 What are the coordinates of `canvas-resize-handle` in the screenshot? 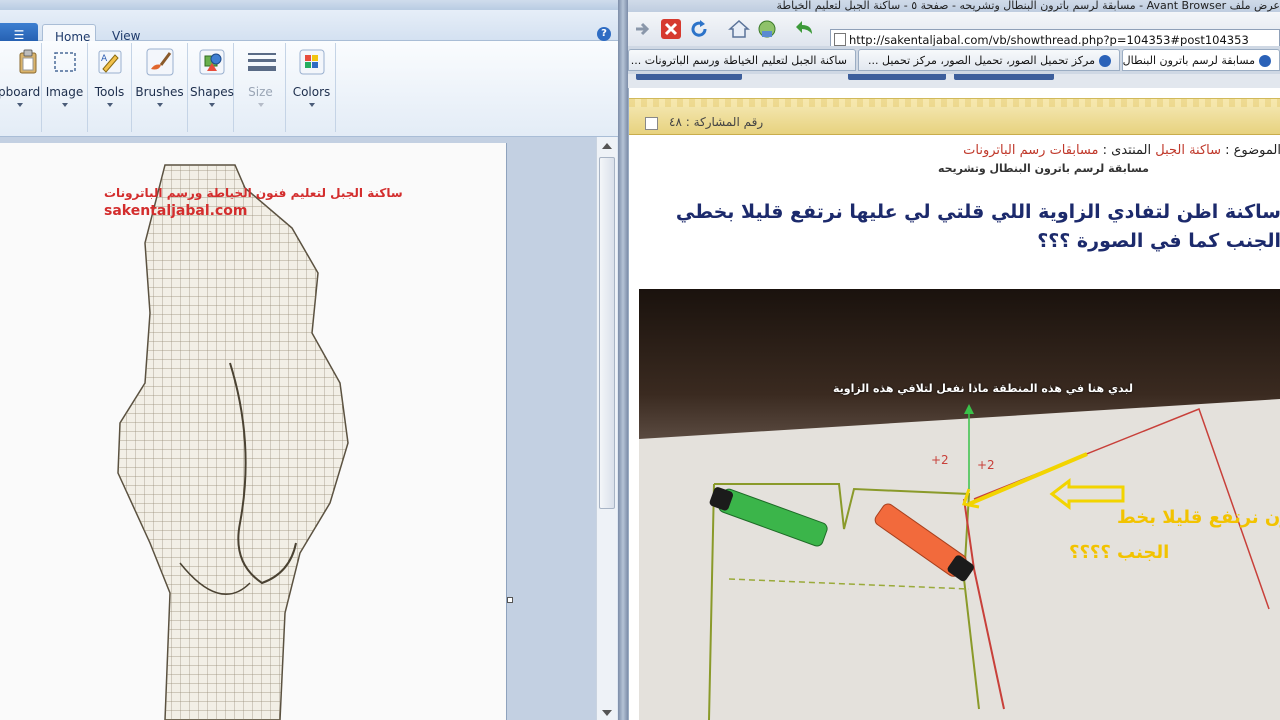 It's located at (510, 600).